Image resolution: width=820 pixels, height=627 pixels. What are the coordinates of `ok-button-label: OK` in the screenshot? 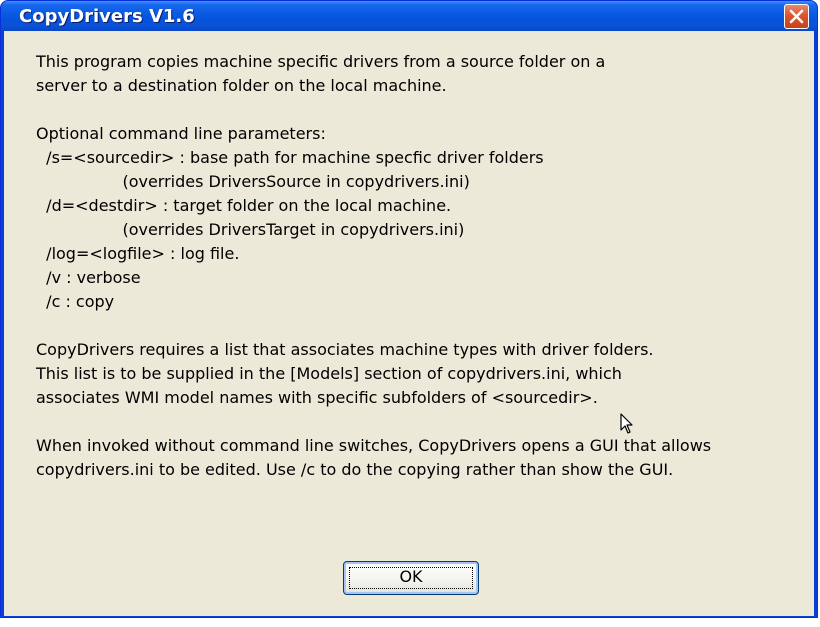 It's located at (411, 576).